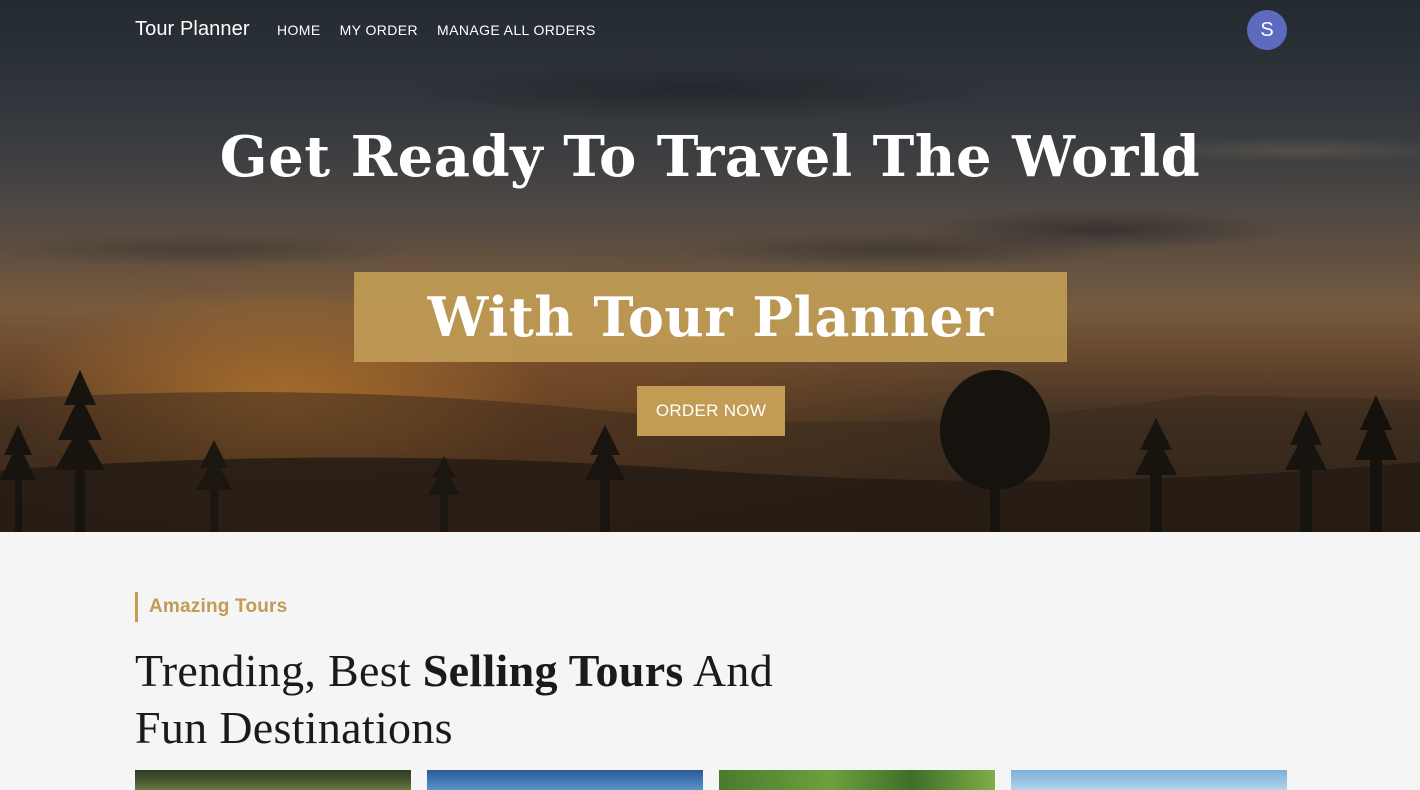 The height and width of the screenshot is (790, 1420). What do you see at coordinates (711, 780) in the screenshot?
I see `tour-cards` at bounding box center [711, 780].